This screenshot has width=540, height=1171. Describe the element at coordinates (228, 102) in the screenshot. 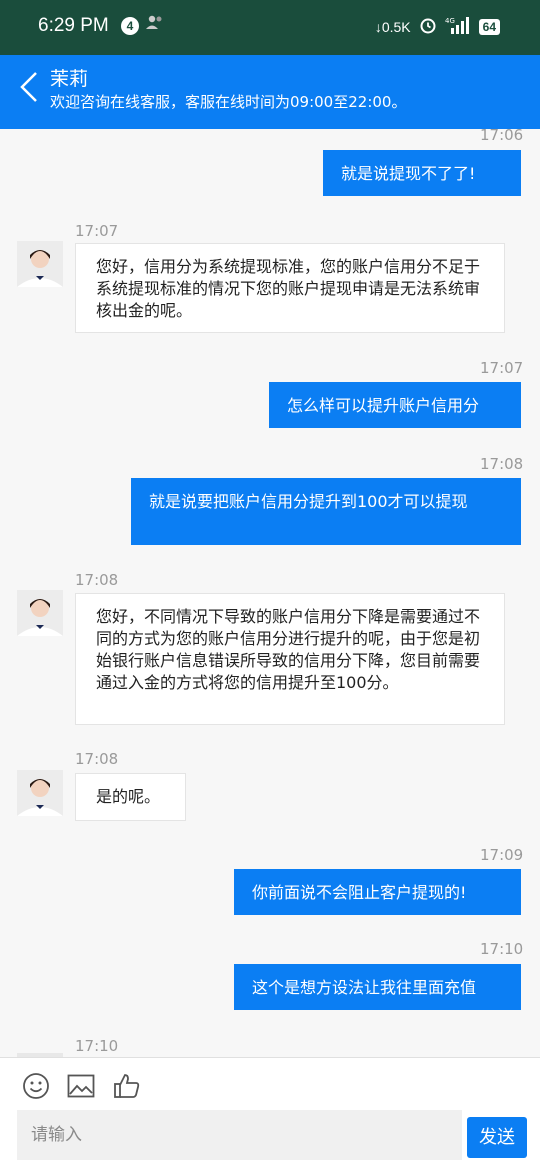

I see `service-hours: 欢迎咨询在线客服，客服在线时间为09:00至22:00。` at that location.